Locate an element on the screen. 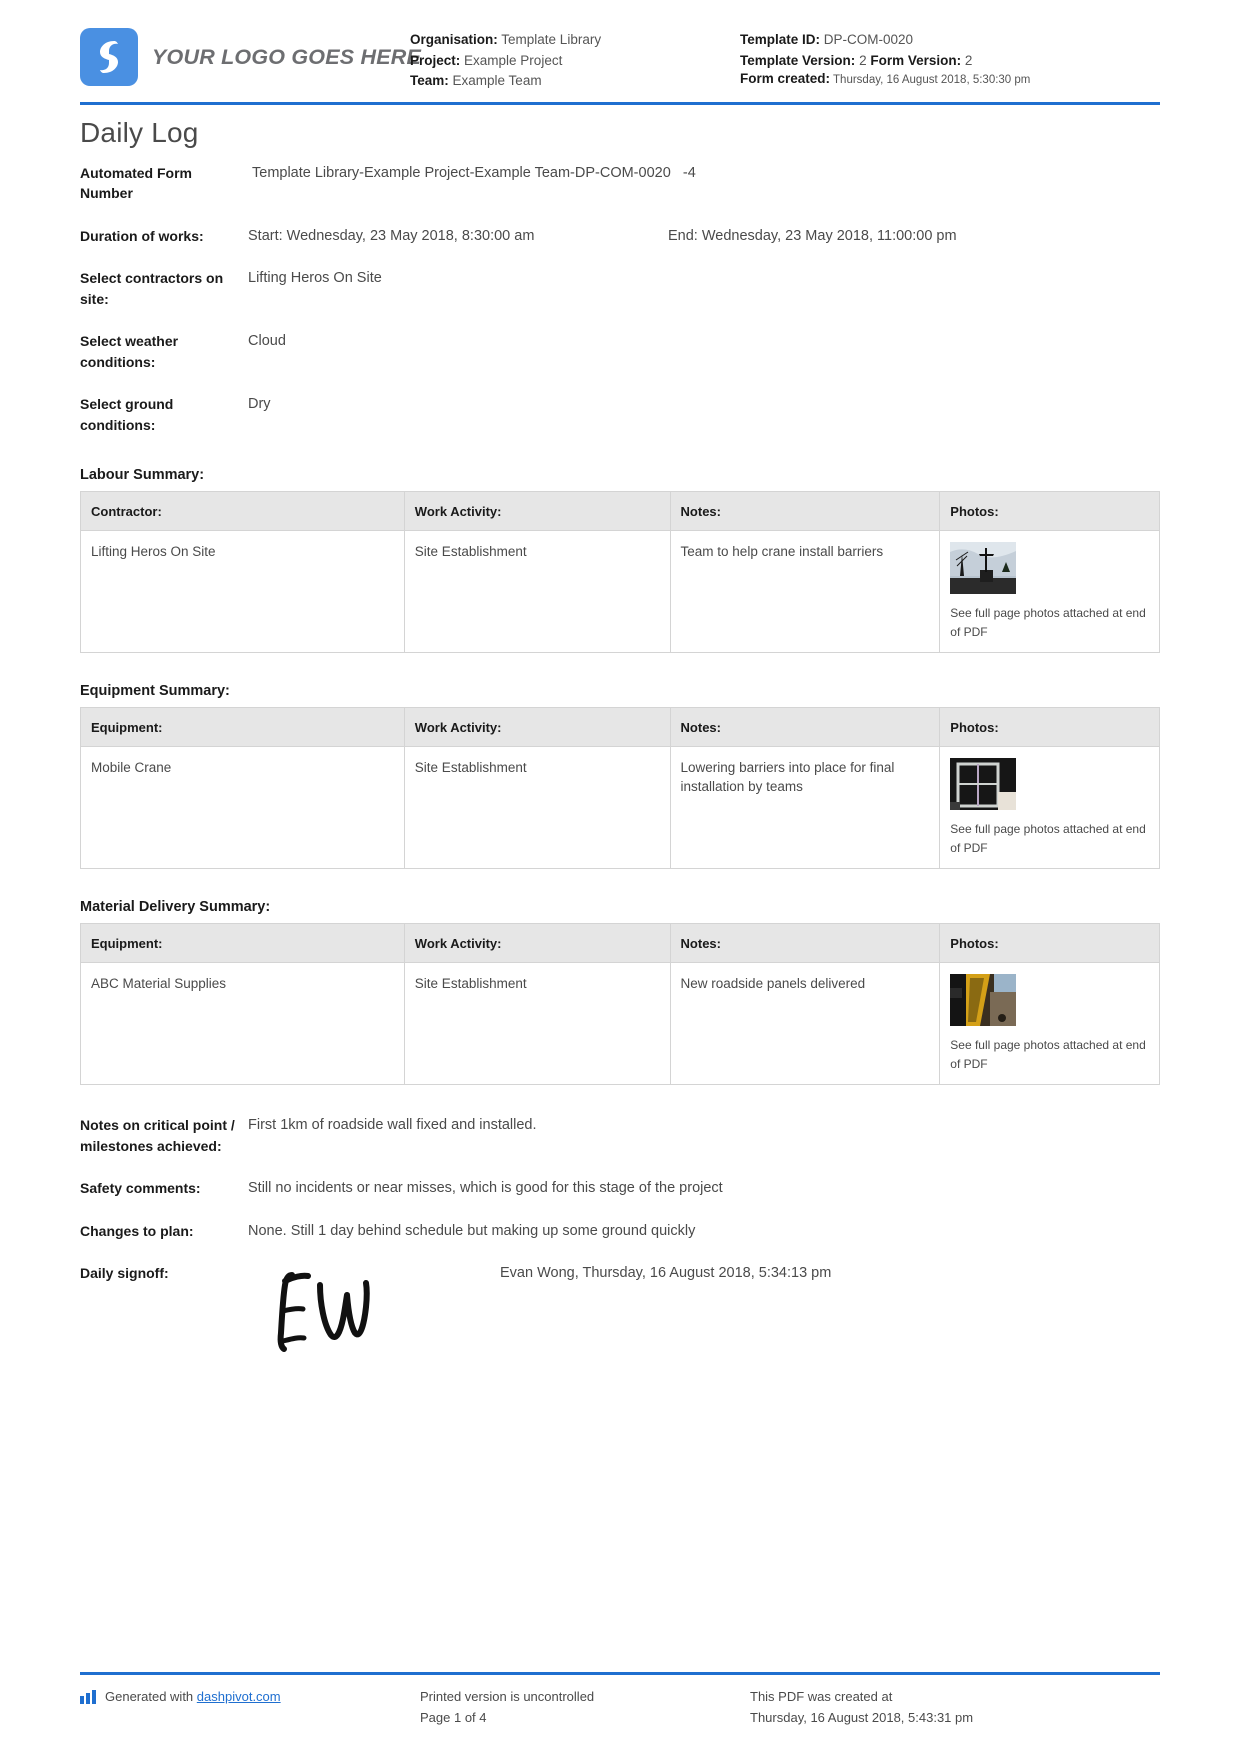 This screenshot has height=1754, width=1240. labour-summary-title: Labour Summary: is located at coordinates (142, 475).